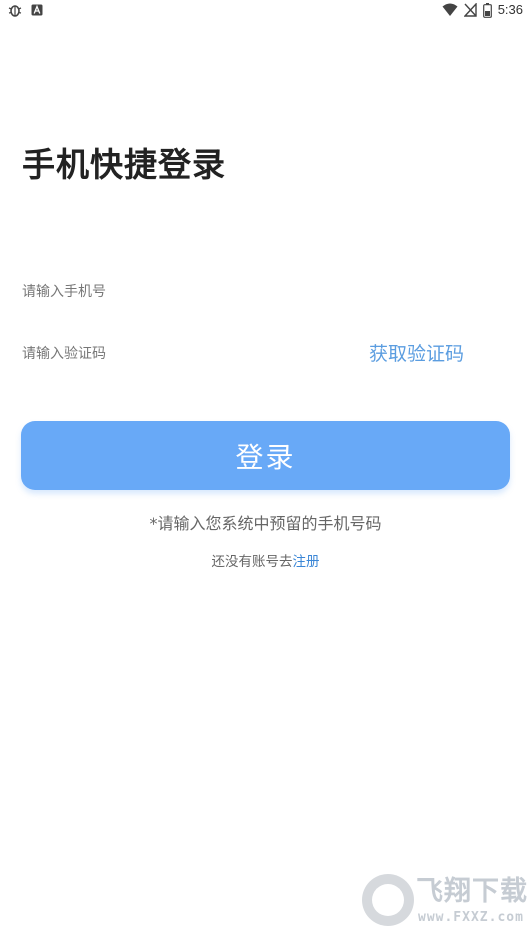 The height and width of the screenshot is (935, 531). Describe the element at coordinates (124, 164) in the screenshot. I see `page-title: 手机快捷登录` at that location.